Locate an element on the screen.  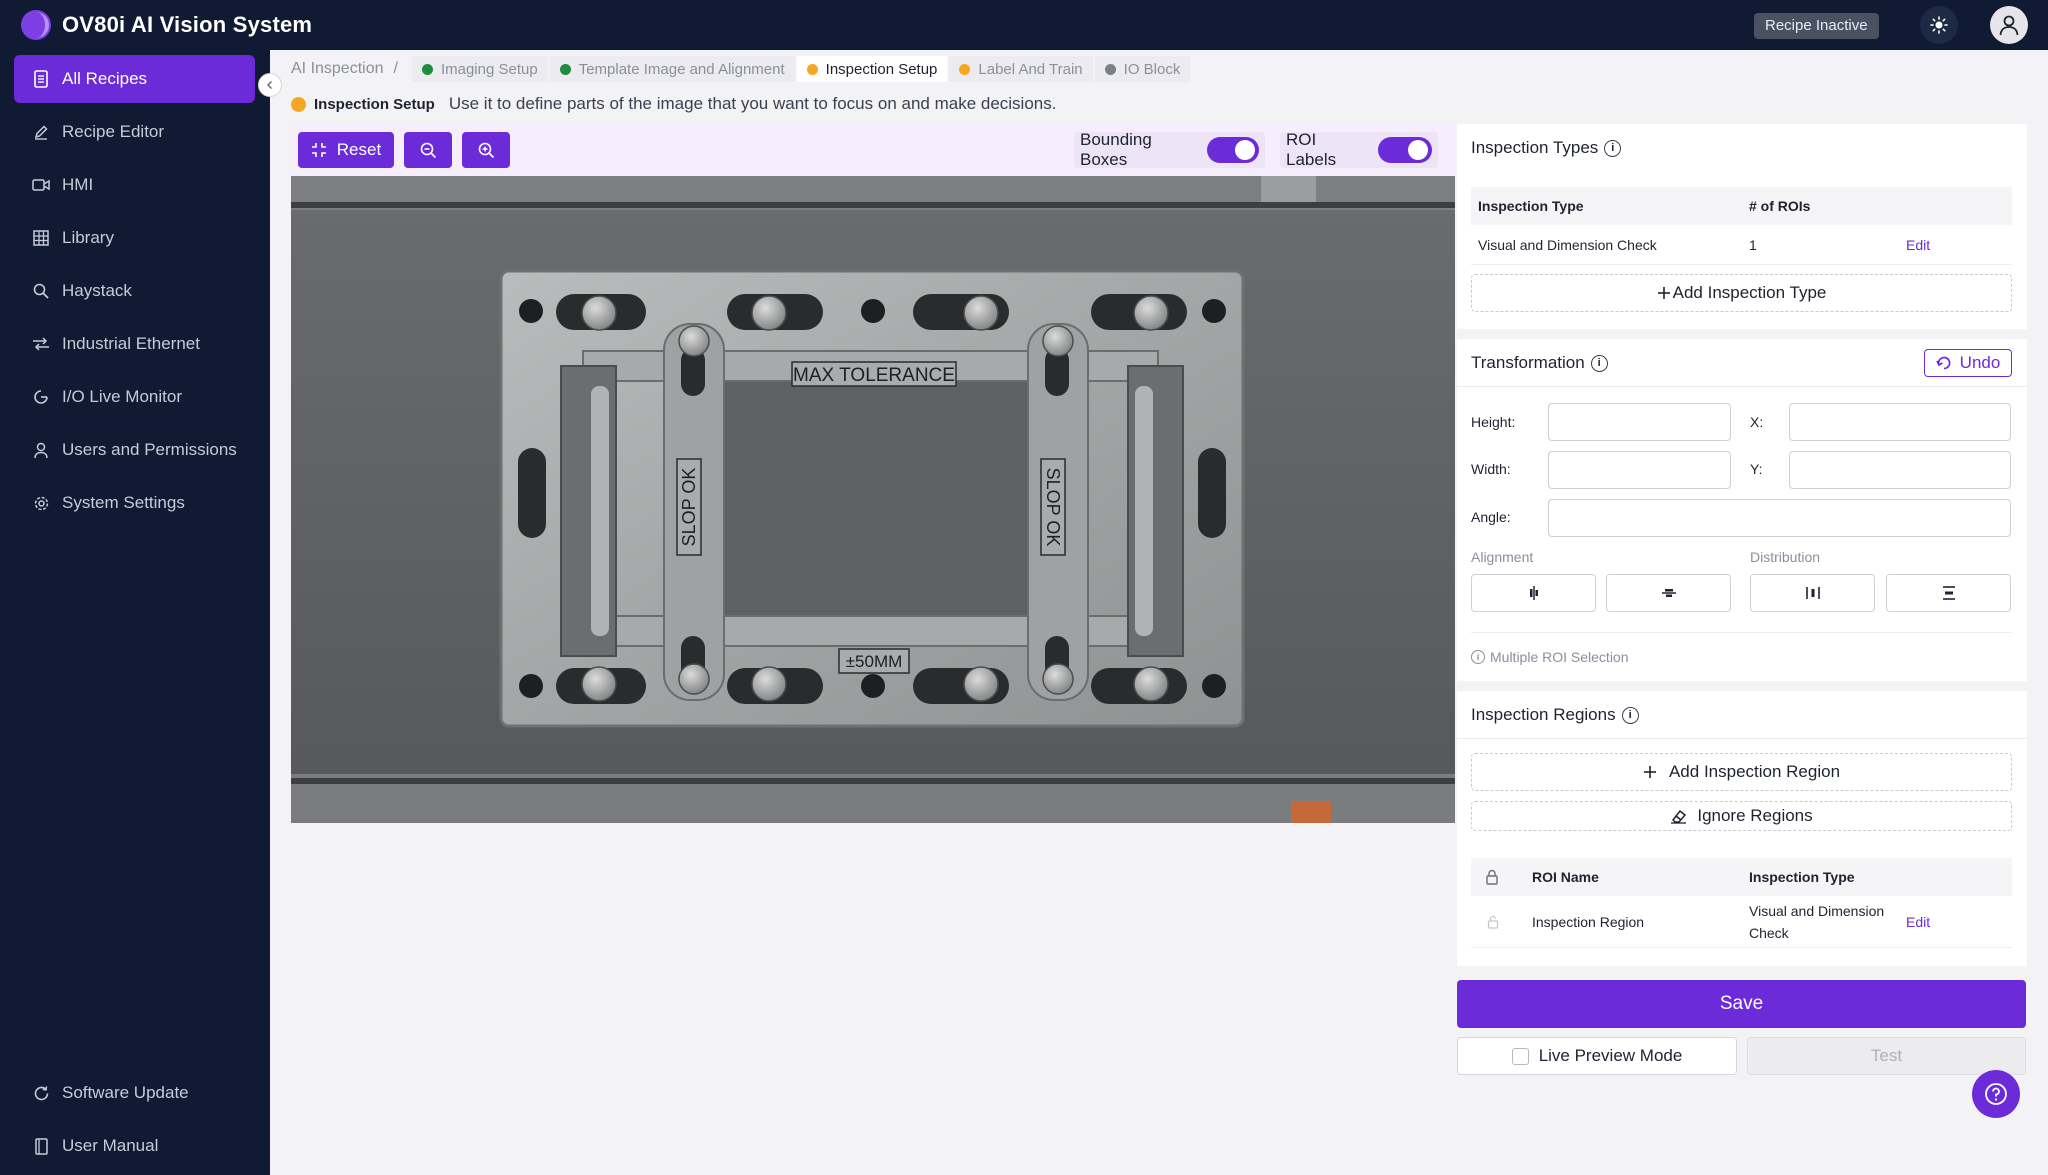
step-imaging-setup: Imaging Setup is located at coordinates (479, 69).